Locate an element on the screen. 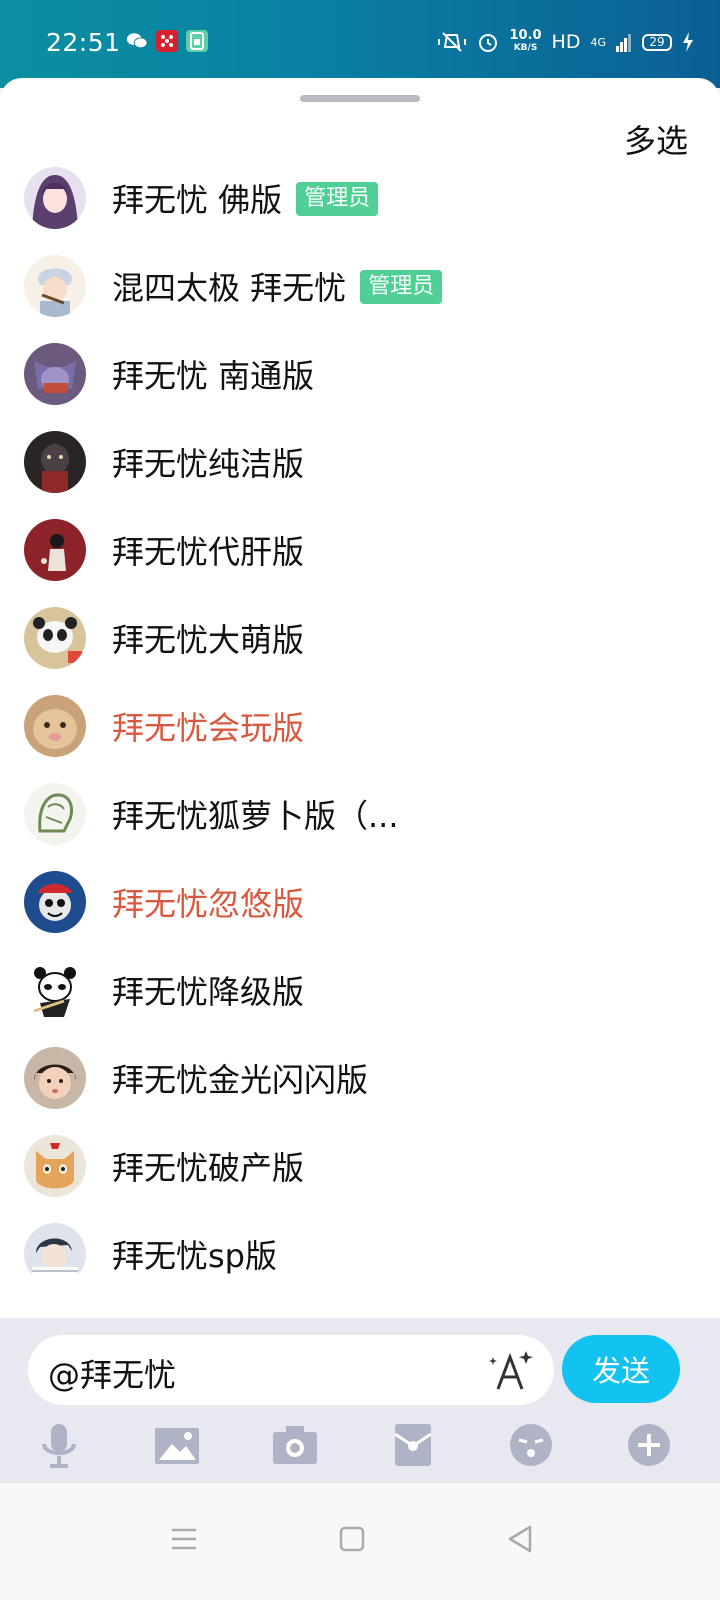 This screenshot has width=720, height=1600. status-time: 22:51 is located at coordinates (83, 42).